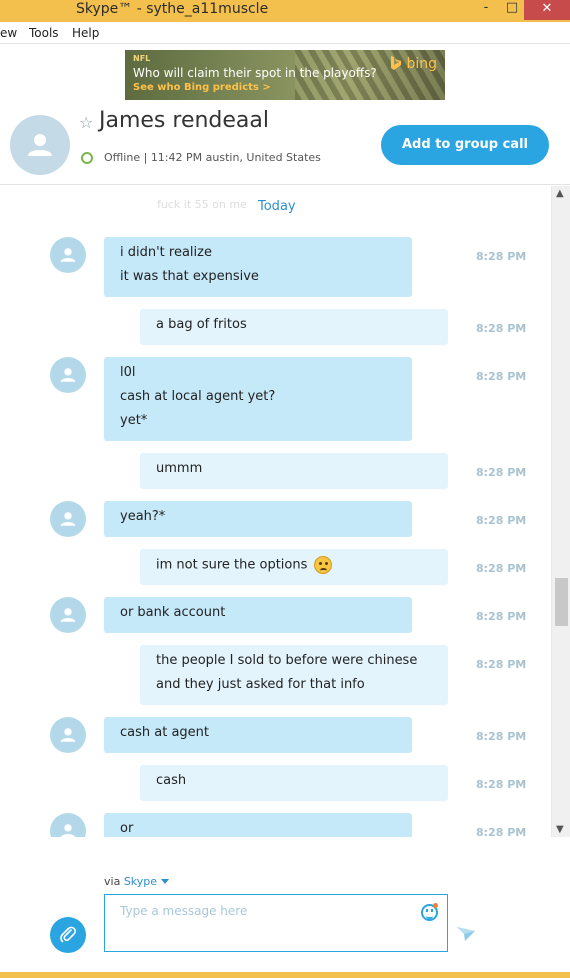 The height and width of the screenshot is (978, 570). What do you see at coordinates (198, 396) in the screenshot?
I see `message-text: cash at local agent yet?` at bounding box center [198, 396].